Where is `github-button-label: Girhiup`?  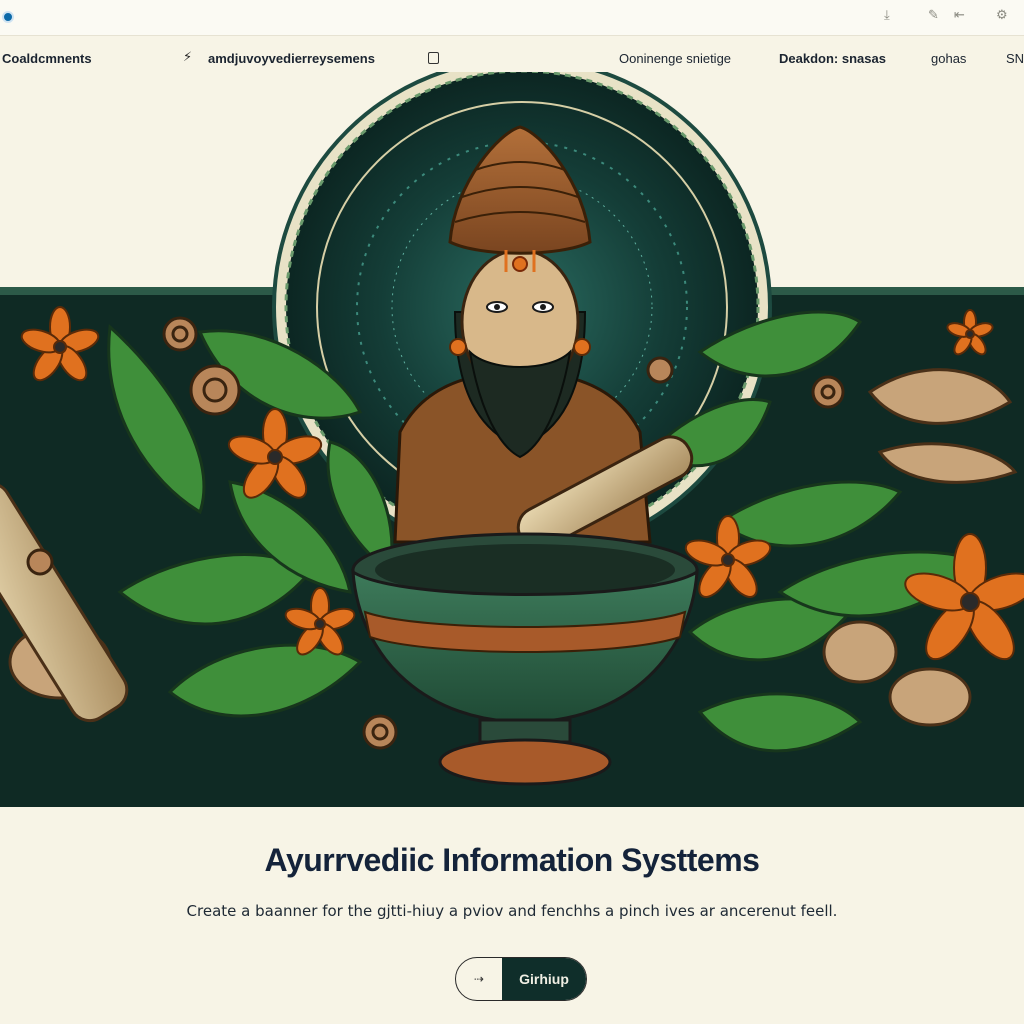 github-button-label: Girhiup is located at coordinates (544, 979).